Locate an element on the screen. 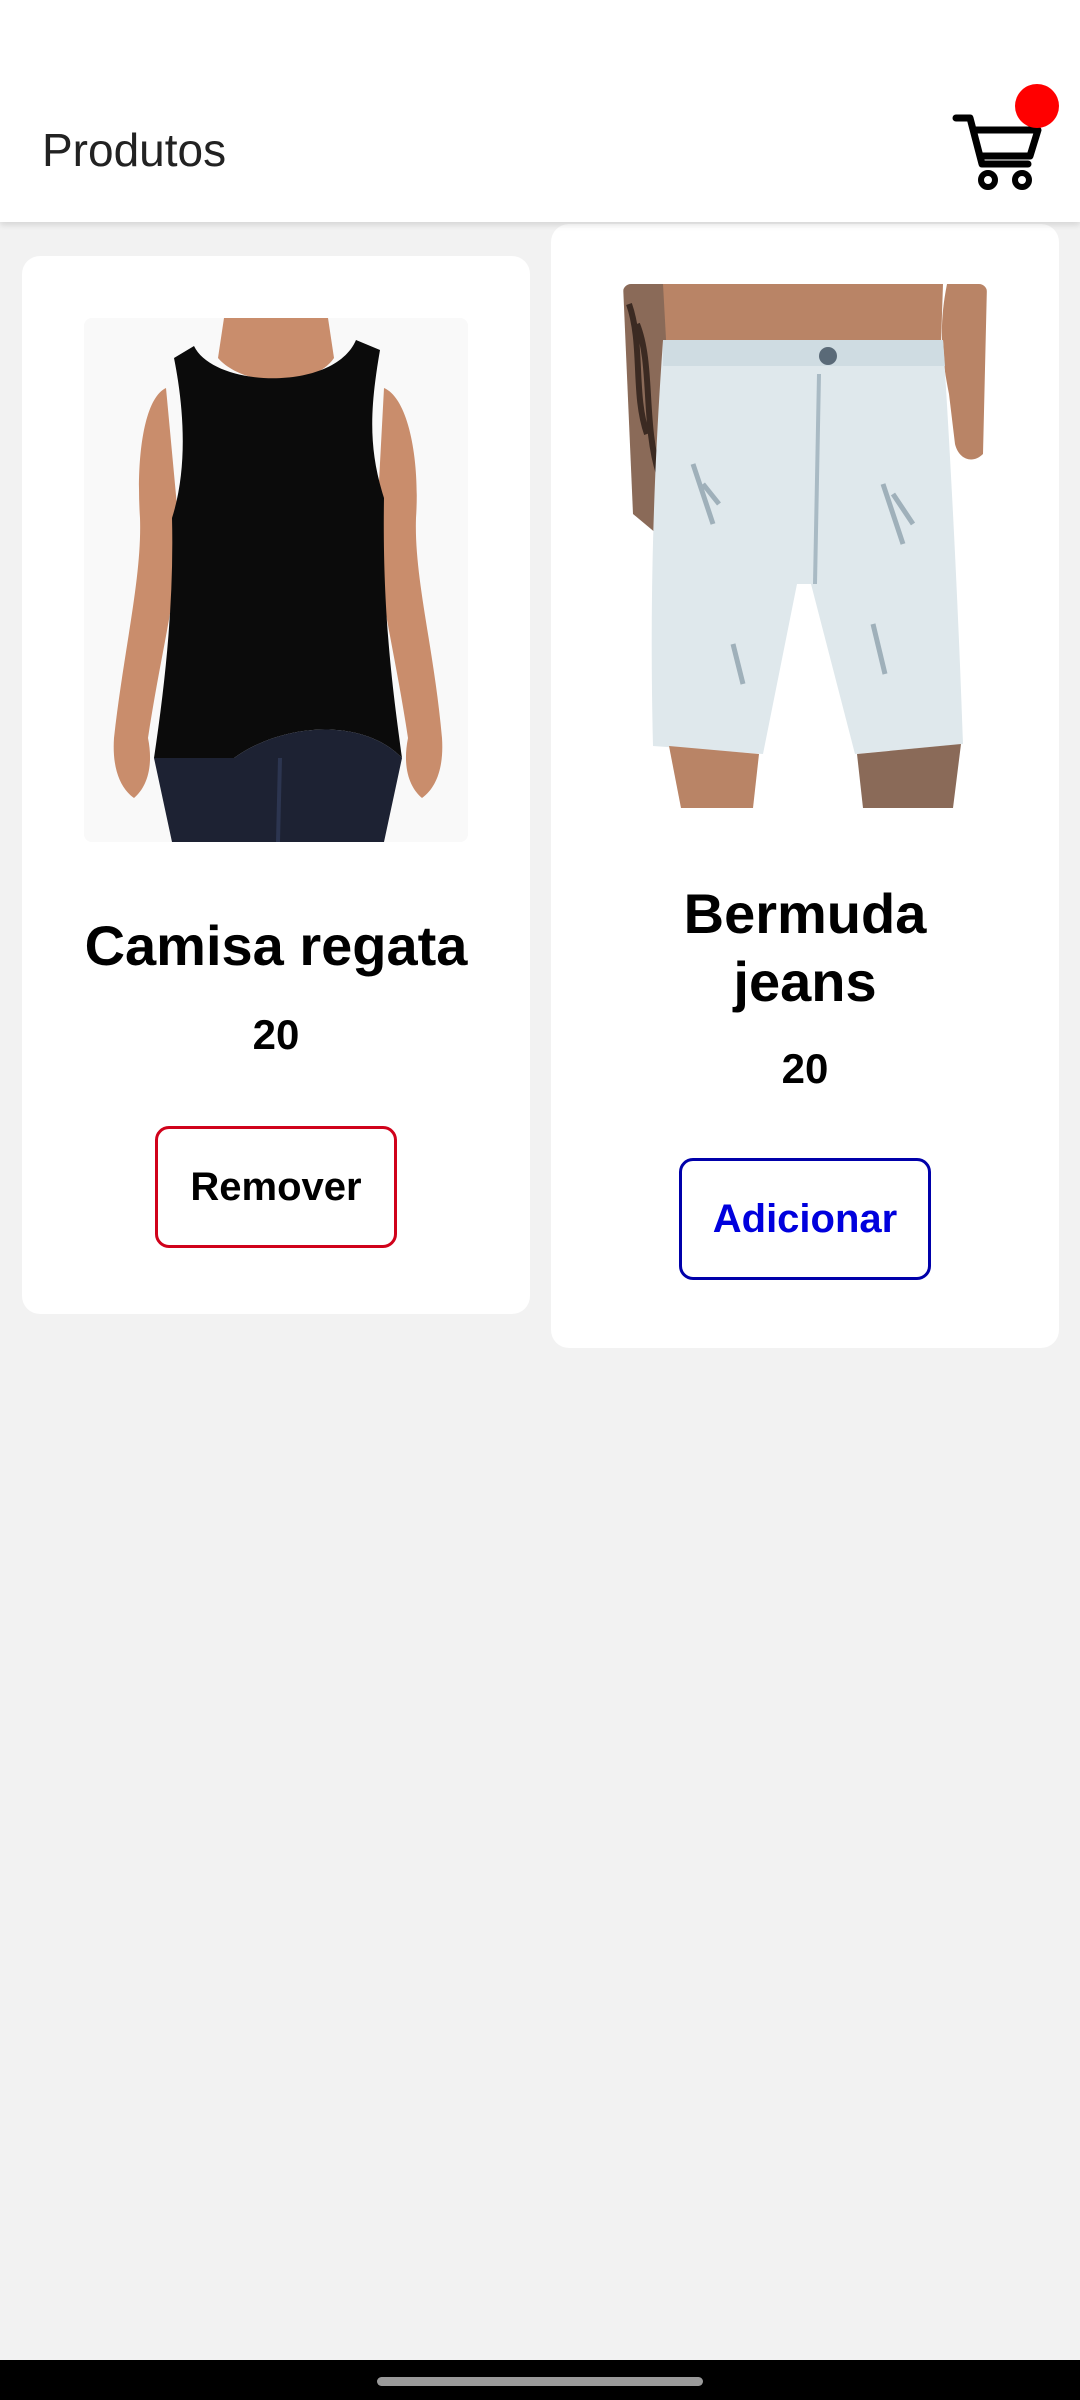 This screenshot has width=1080, height=2400. product-name: Camisa regata is located at coordinates (276, 945).